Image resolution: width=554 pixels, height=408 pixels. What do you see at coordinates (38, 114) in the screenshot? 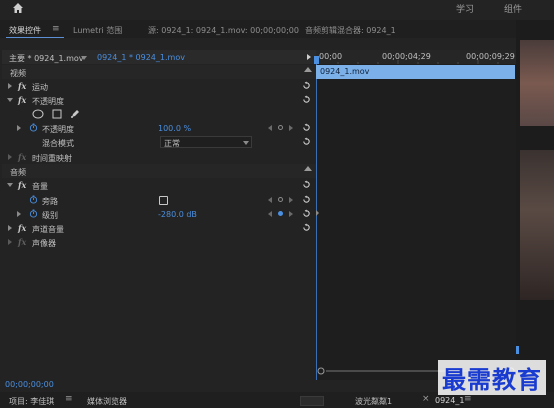
I see `ellipse-mask-icon` at bounding box center [38, 114].